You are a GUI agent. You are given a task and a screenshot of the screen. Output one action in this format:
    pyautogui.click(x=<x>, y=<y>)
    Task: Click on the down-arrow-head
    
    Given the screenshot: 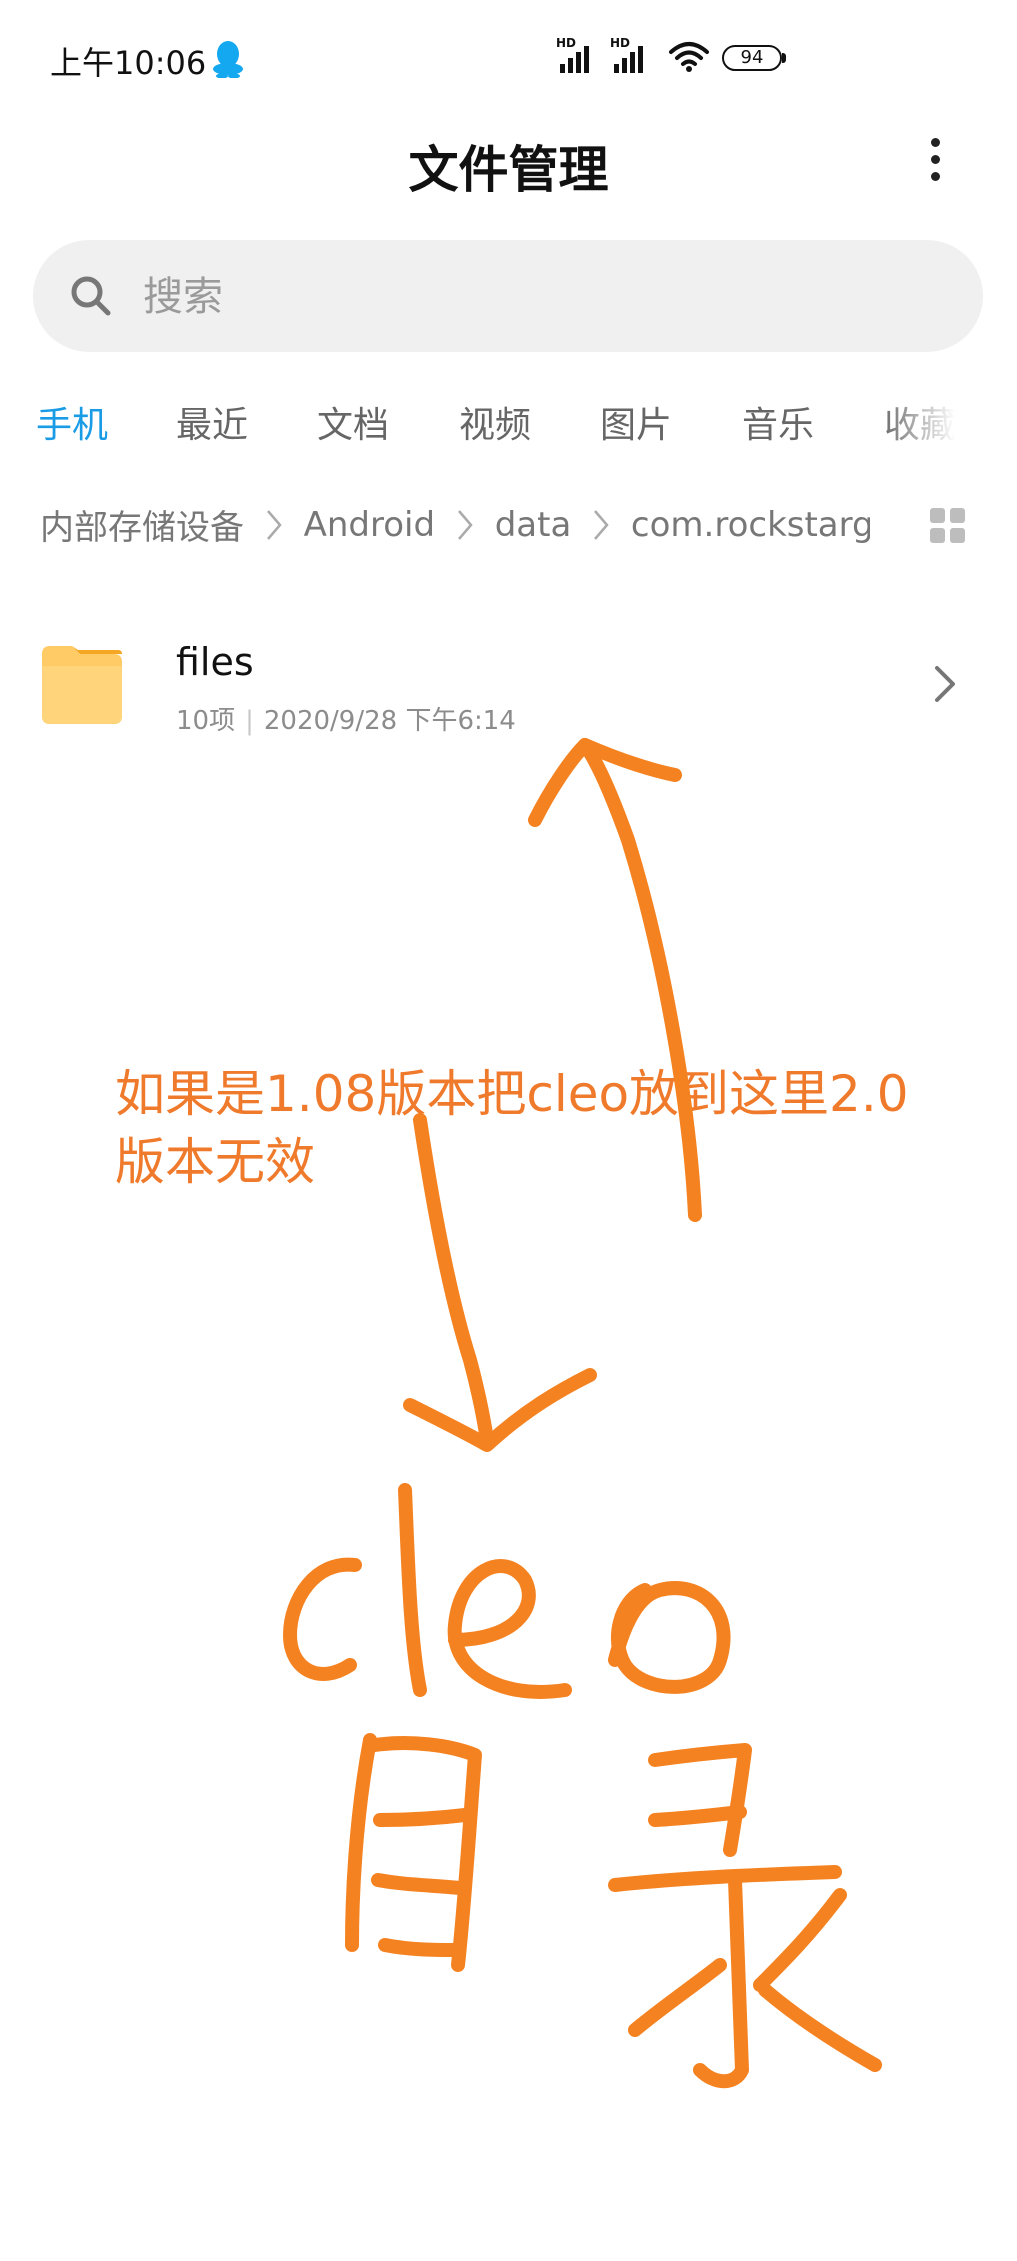 What is the action you would take?
    pyautogui.click(x=500, y=1410)
    